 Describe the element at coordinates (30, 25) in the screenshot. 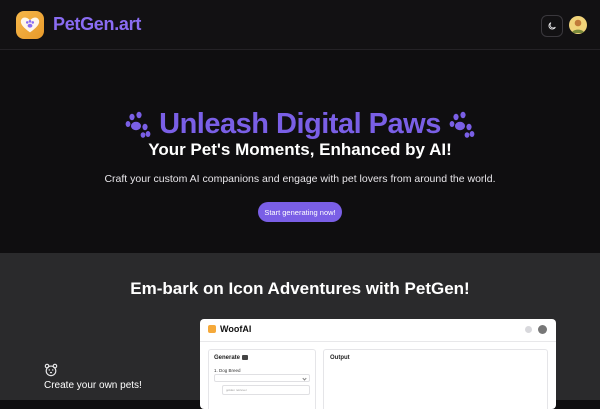

I see `heart-paw-logo-icon` at that location.